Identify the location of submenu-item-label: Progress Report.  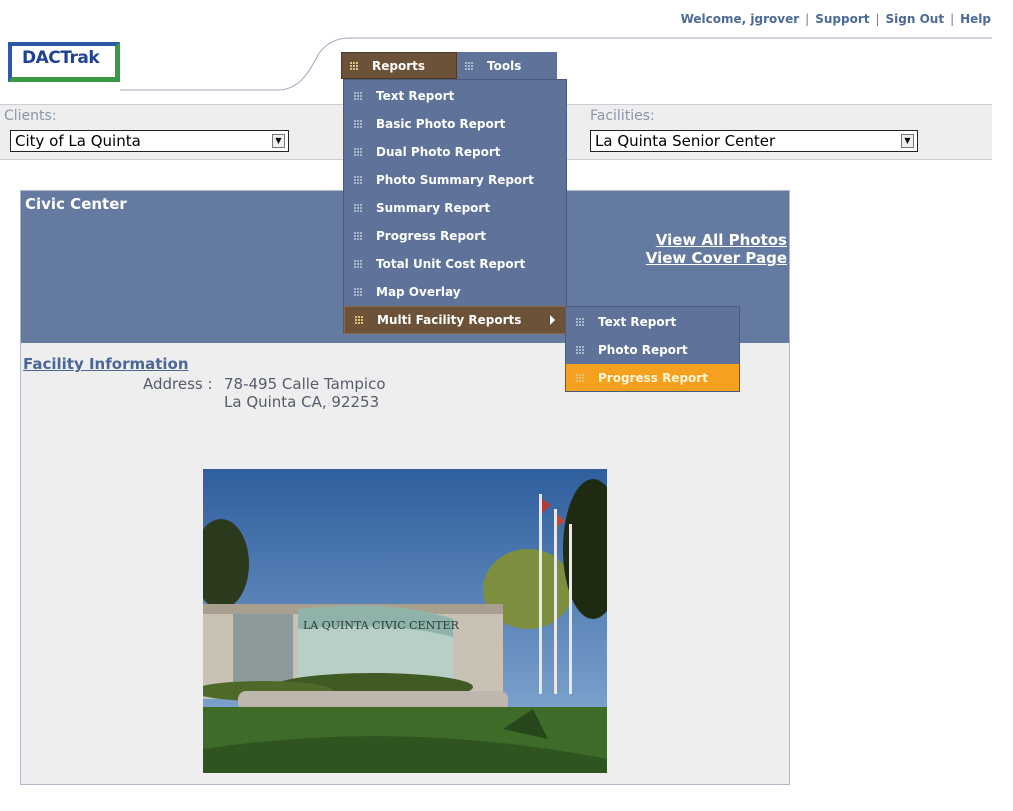
(653, 377).